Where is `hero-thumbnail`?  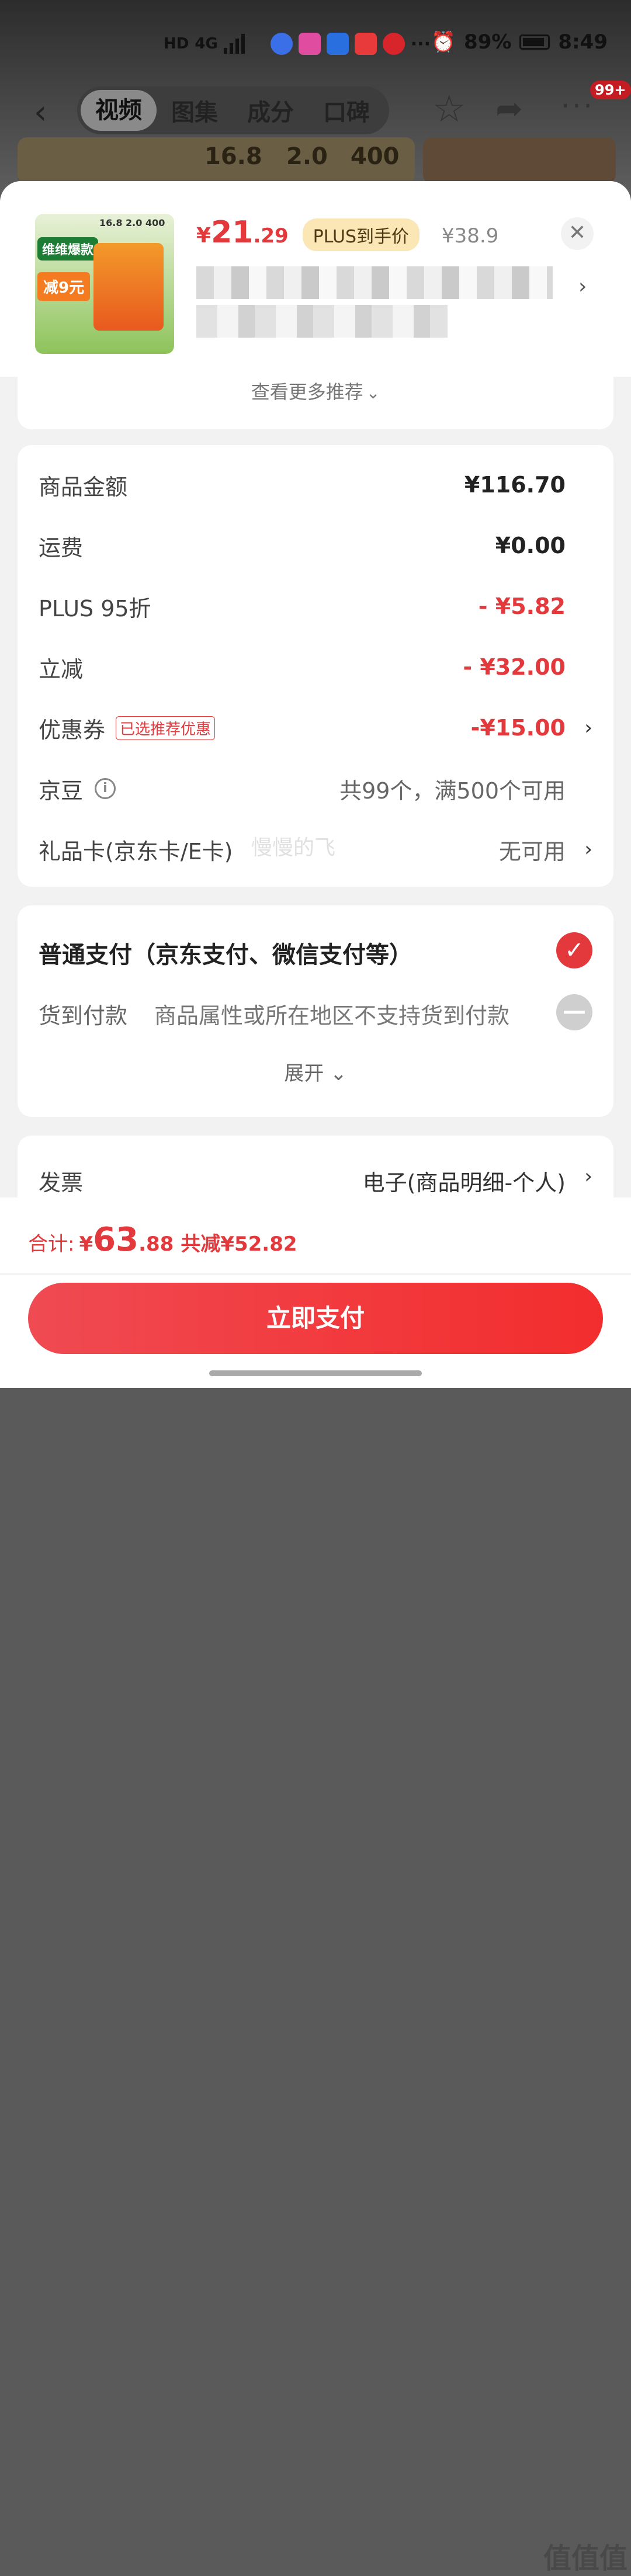
hero-thumbnail is located at coordinates (519, 160).